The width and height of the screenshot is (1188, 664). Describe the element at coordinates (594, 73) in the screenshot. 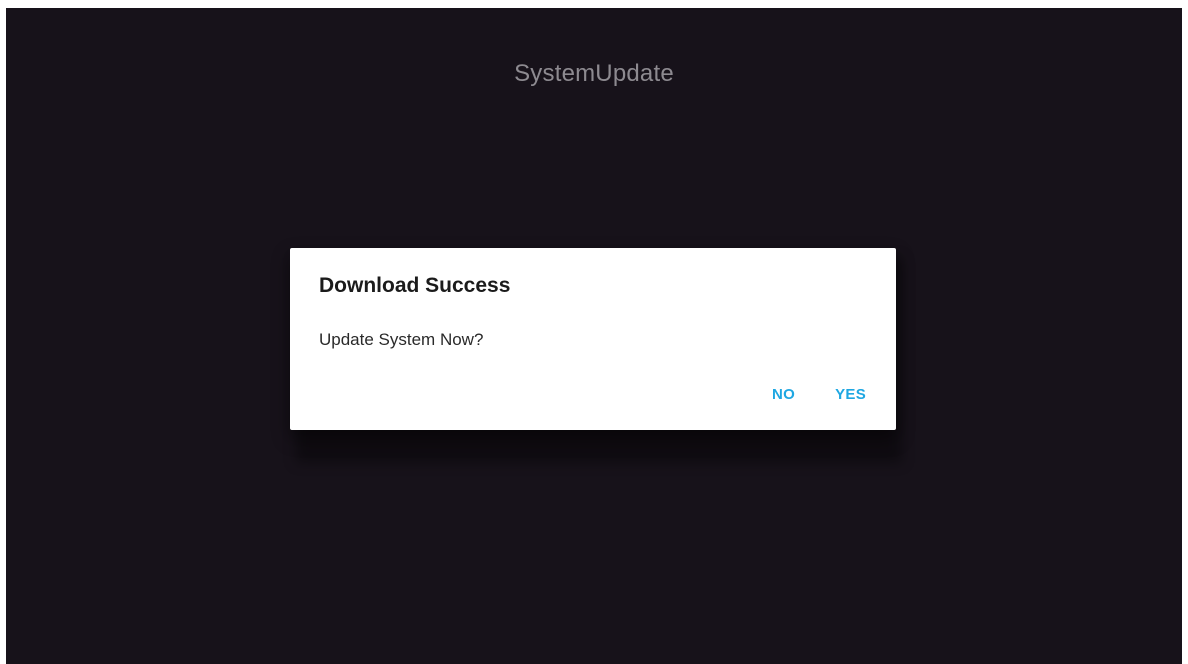

I see `app-title: SystemUpdate` at that location.